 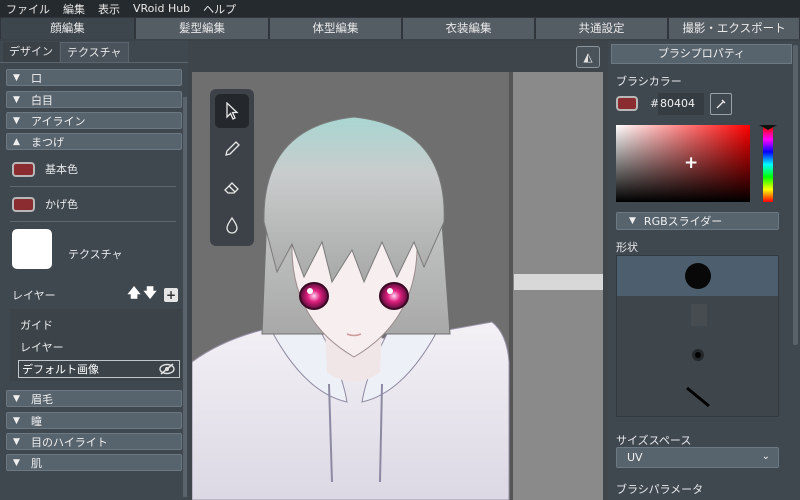 I want to click on droplet-icon, so click(x=232, y=225).